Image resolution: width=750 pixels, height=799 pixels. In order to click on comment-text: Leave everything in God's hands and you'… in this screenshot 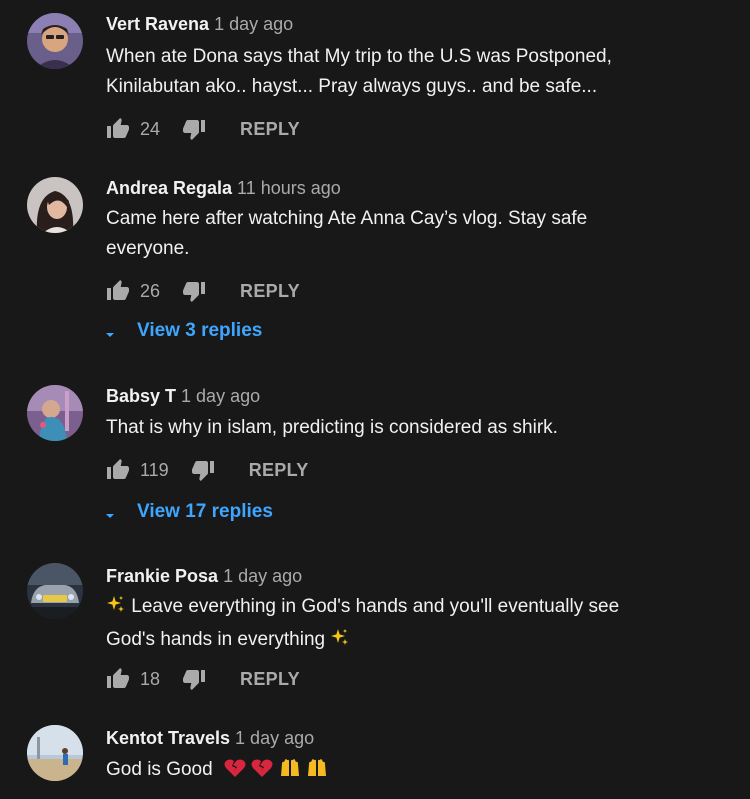, I will do `click(416, 625)`.